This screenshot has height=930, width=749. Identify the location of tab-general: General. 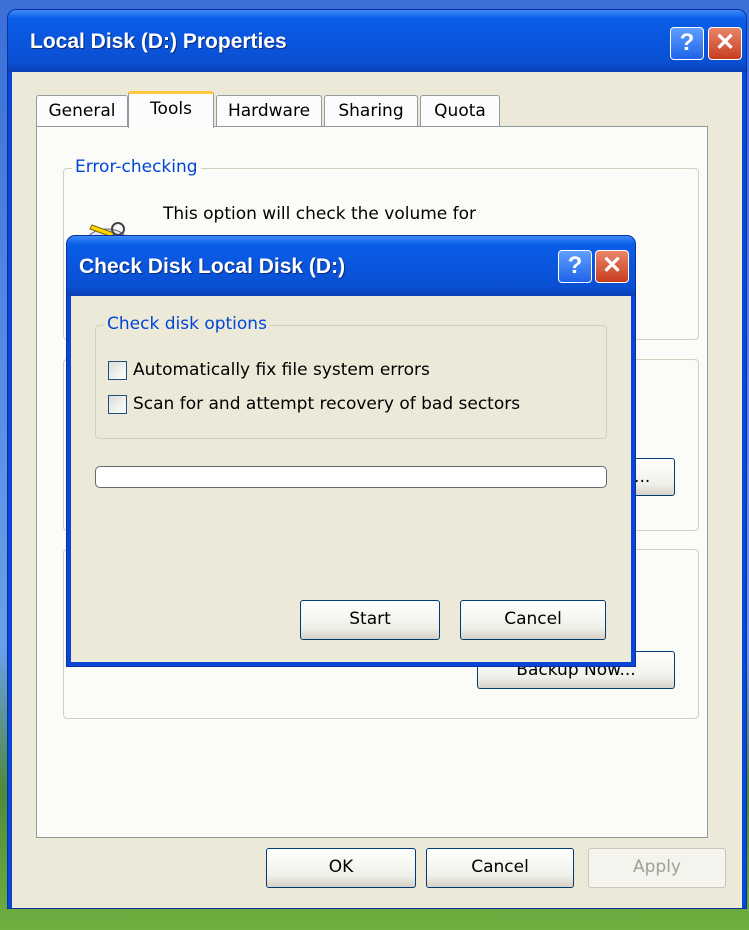
(82, 111).